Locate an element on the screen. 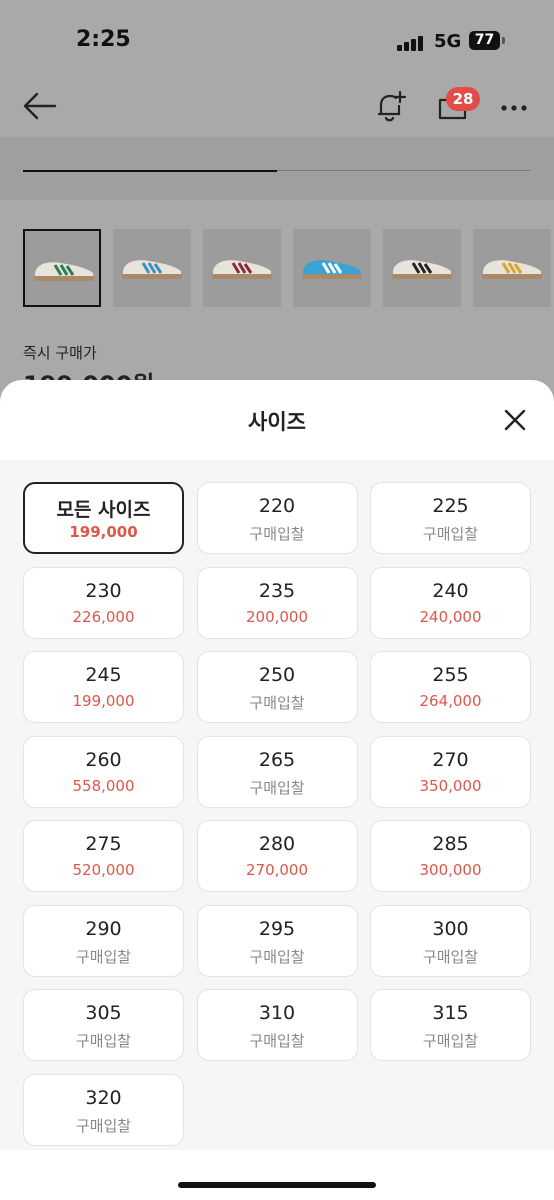 The width and height of the screenshot is (554, 1200). size-label: 250 is located at coordinates (277, 675).